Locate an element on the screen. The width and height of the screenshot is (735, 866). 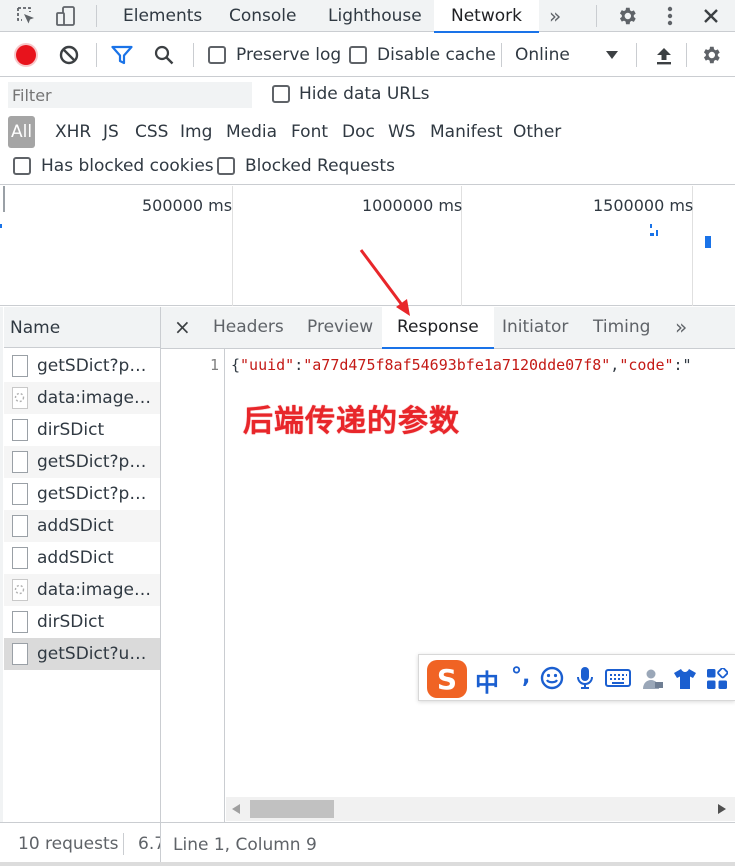
record-button is located at coordinates (26, 55).